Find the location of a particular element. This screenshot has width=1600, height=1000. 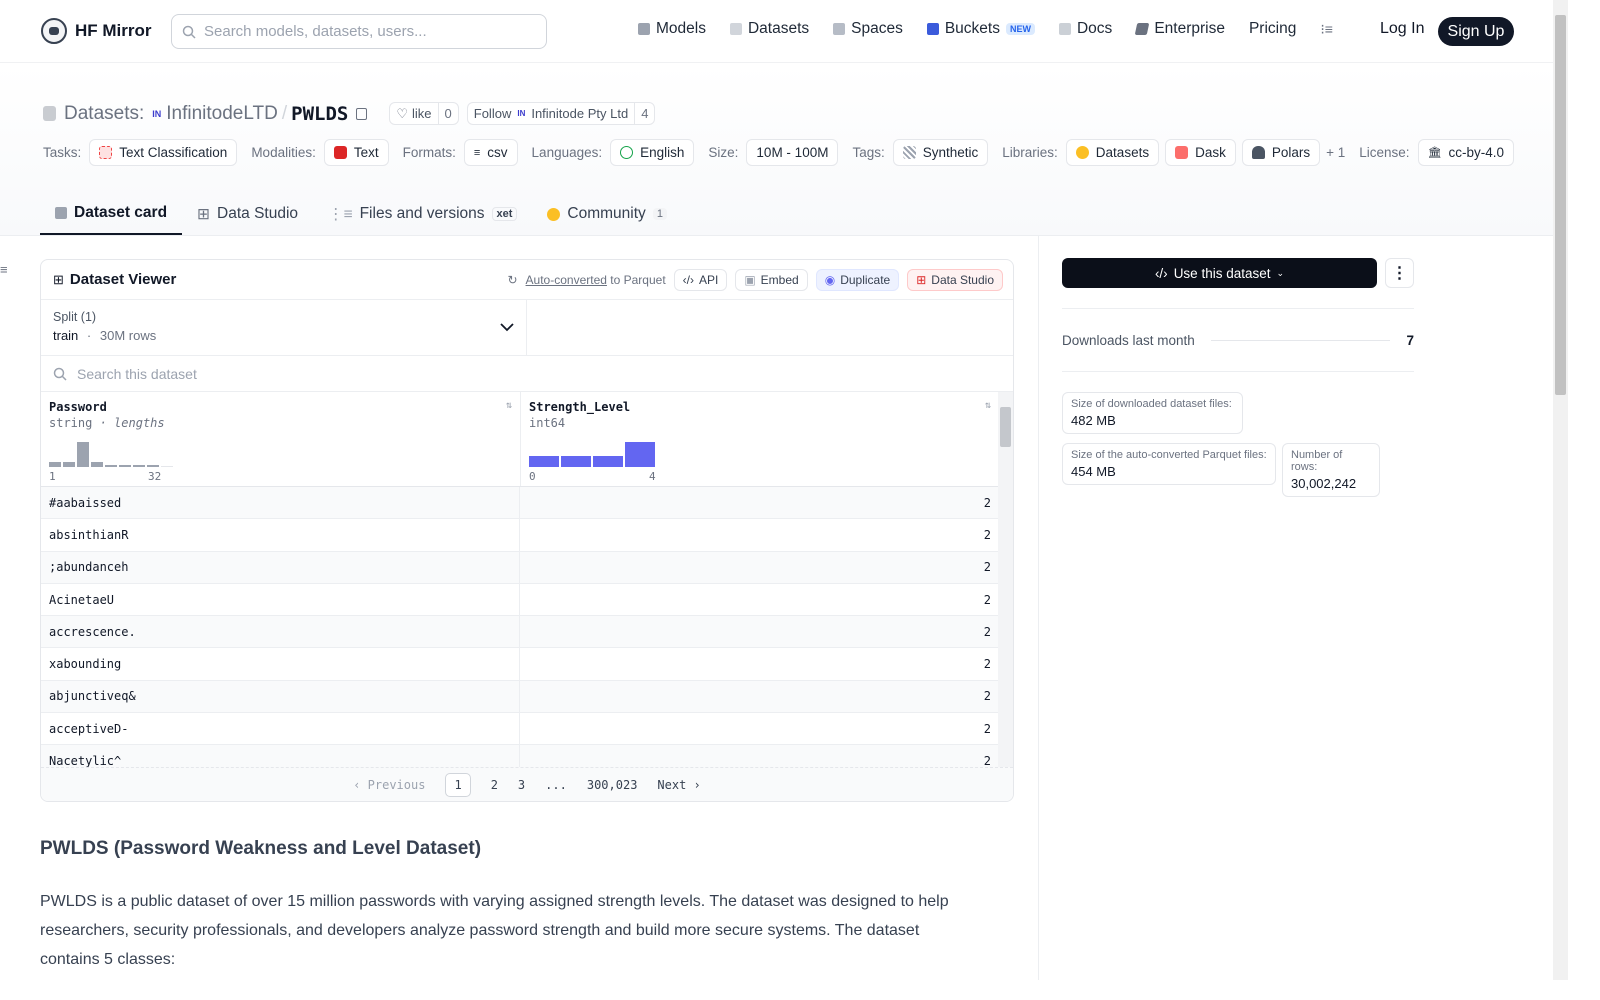

task-tag: Text Classification is located at coordinates (163, 152).